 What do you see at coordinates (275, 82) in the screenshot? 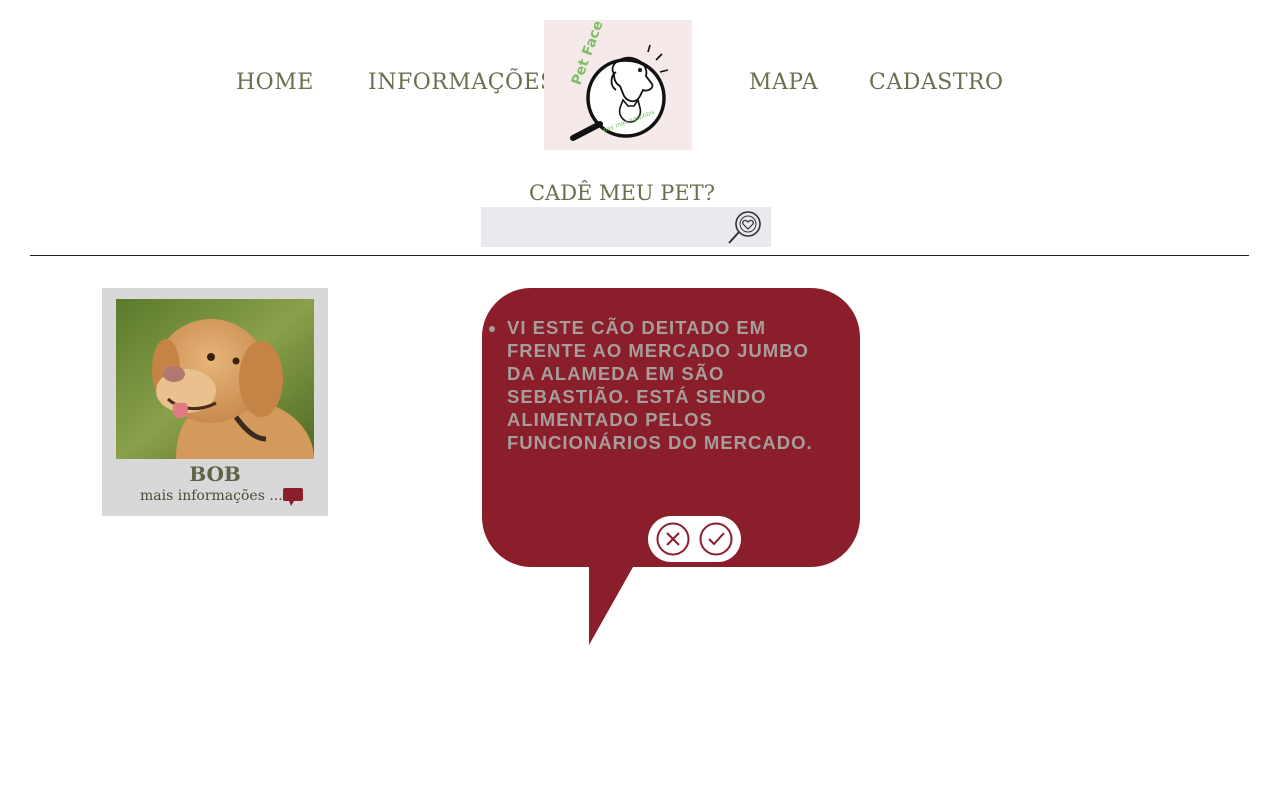
I see `nav-home-link: HOME` at bounding box center [275, 82].